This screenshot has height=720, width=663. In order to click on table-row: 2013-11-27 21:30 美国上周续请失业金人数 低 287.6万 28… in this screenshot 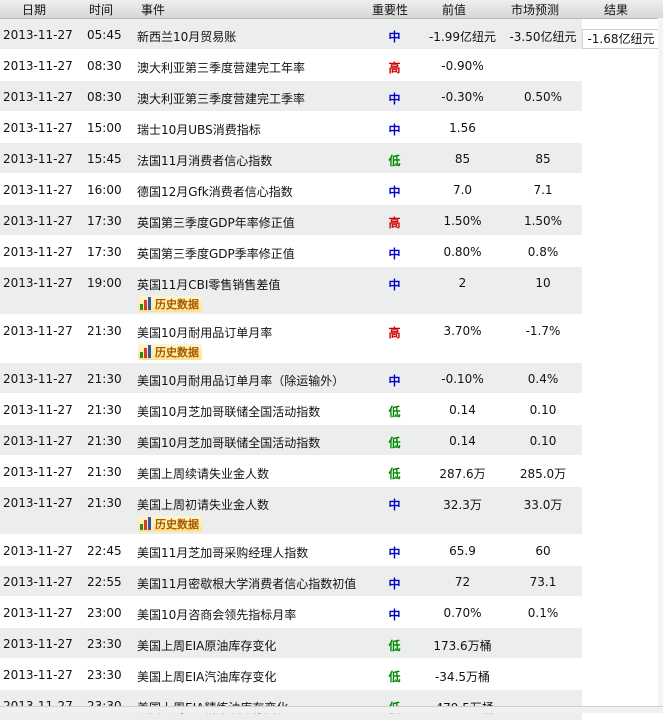, I will do `click(291, 471)`.